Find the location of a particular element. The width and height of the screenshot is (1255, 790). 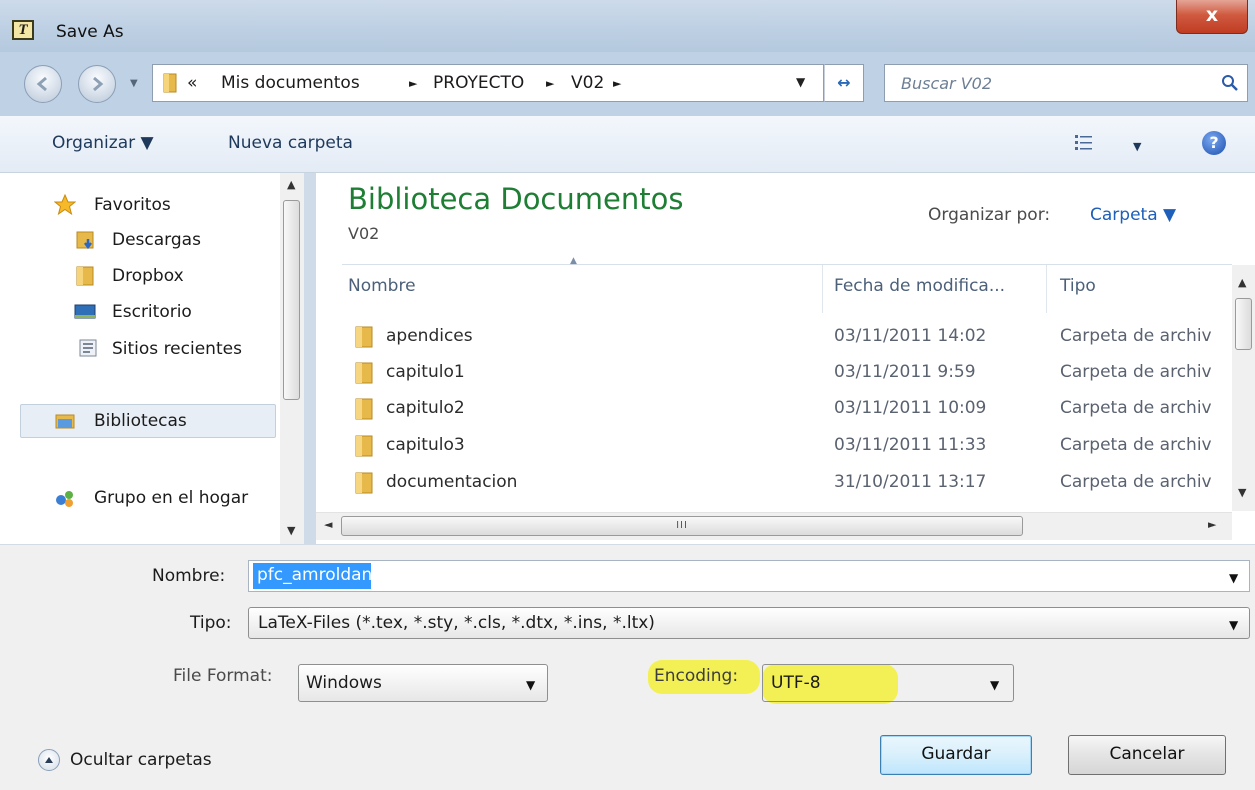

view-options-icon is located at coordinates (1084, 142).